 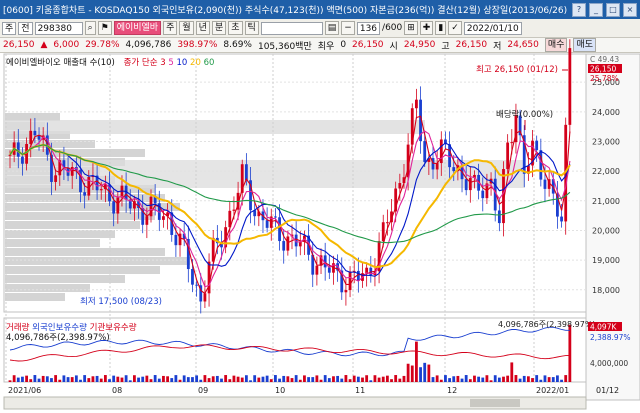 I want to click on x-tick-label: 08, so click(x=117, y=390).